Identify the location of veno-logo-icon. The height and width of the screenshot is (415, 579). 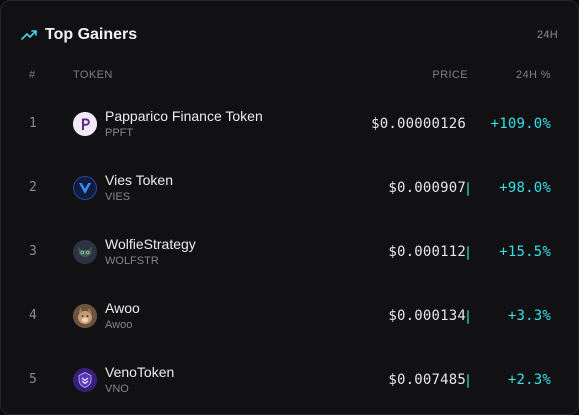
(85, 380).